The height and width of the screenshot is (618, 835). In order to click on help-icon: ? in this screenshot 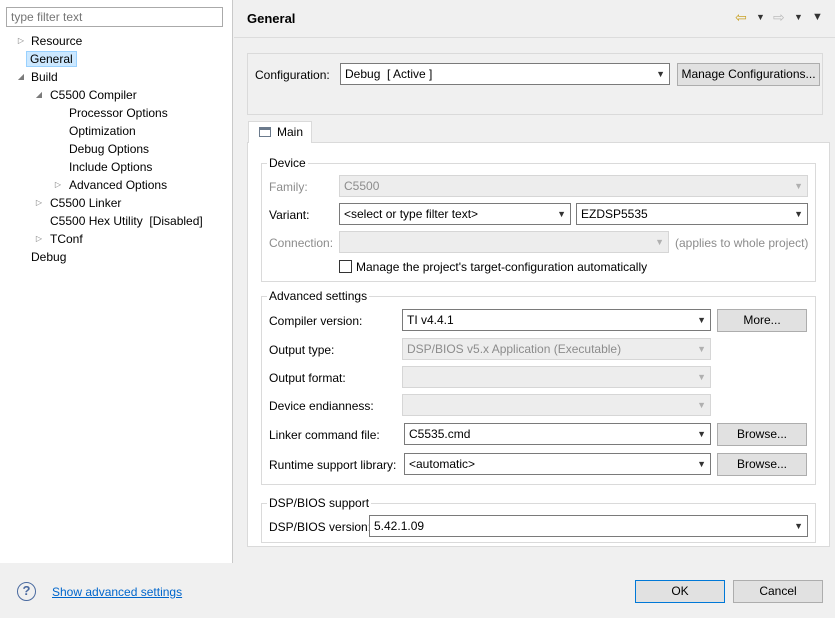, I will do `click(26, 591)`.